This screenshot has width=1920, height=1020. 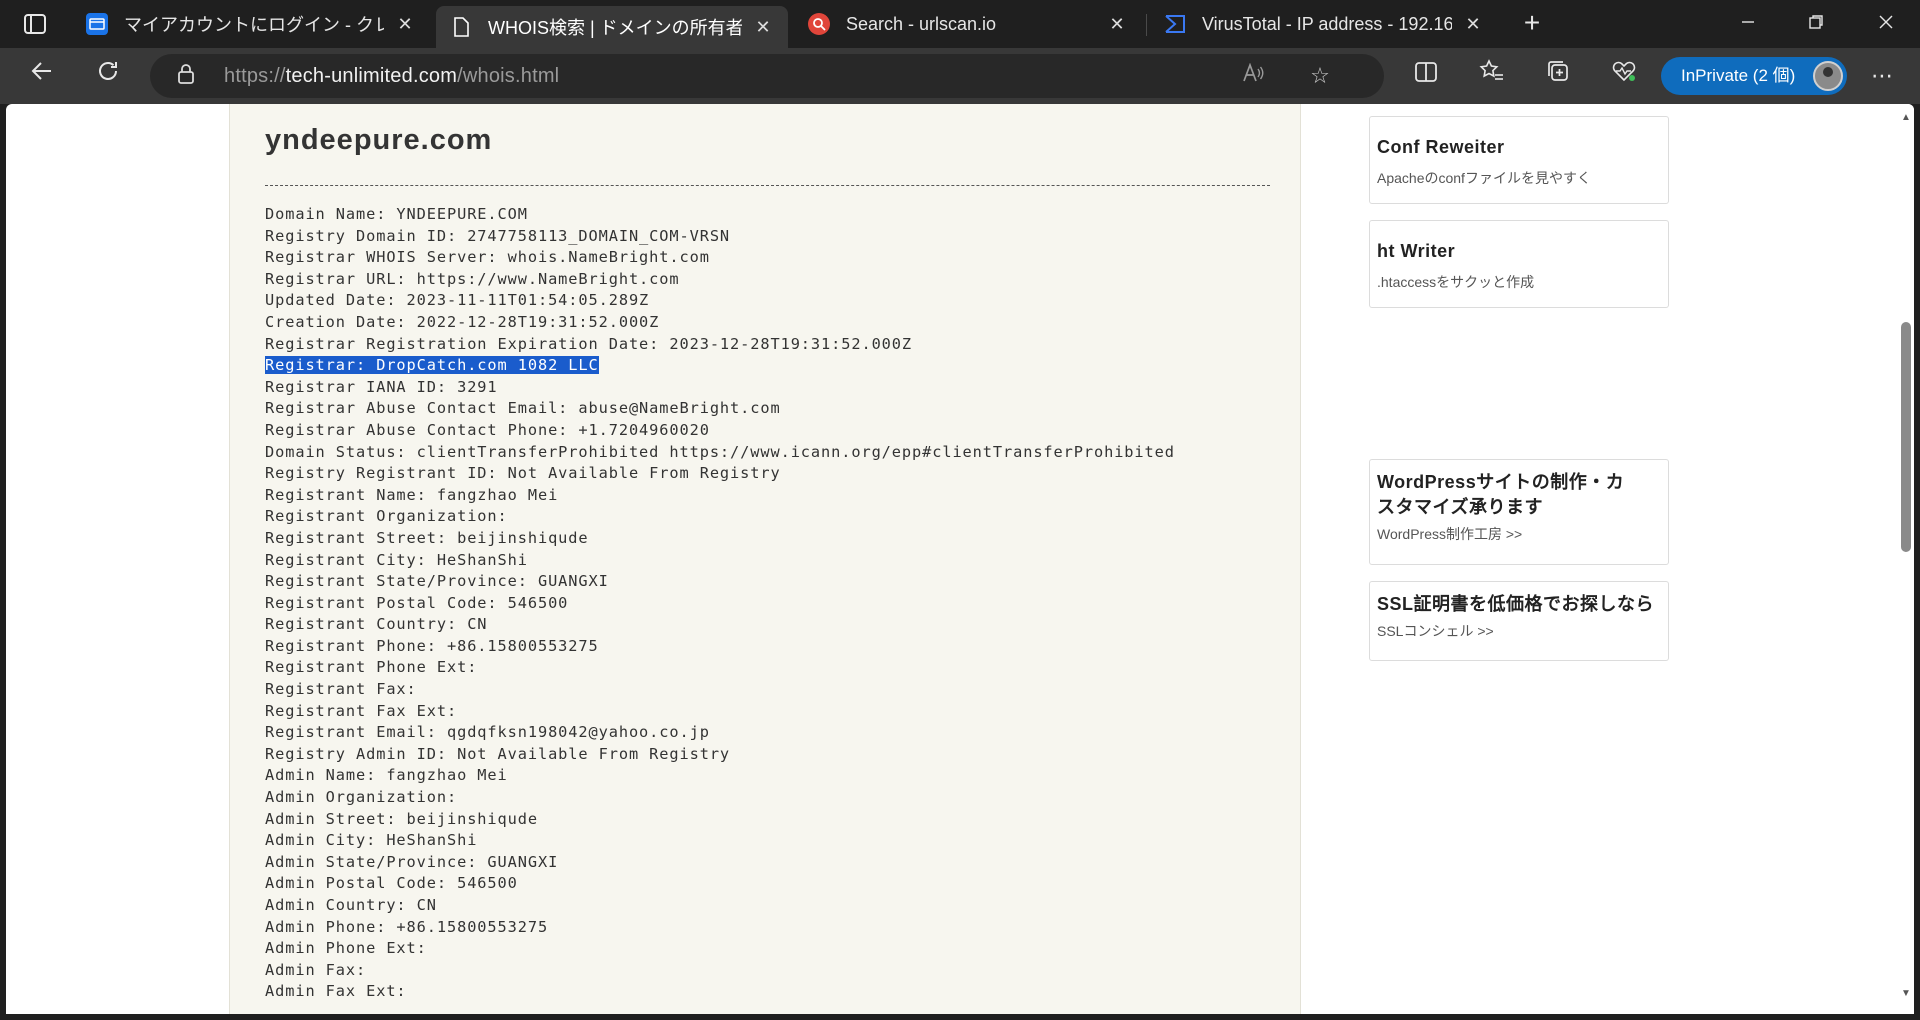 What do you see at coordinates (461, 27) in the screenshot?
I see `document-icon` at bounding box center [461, 27].